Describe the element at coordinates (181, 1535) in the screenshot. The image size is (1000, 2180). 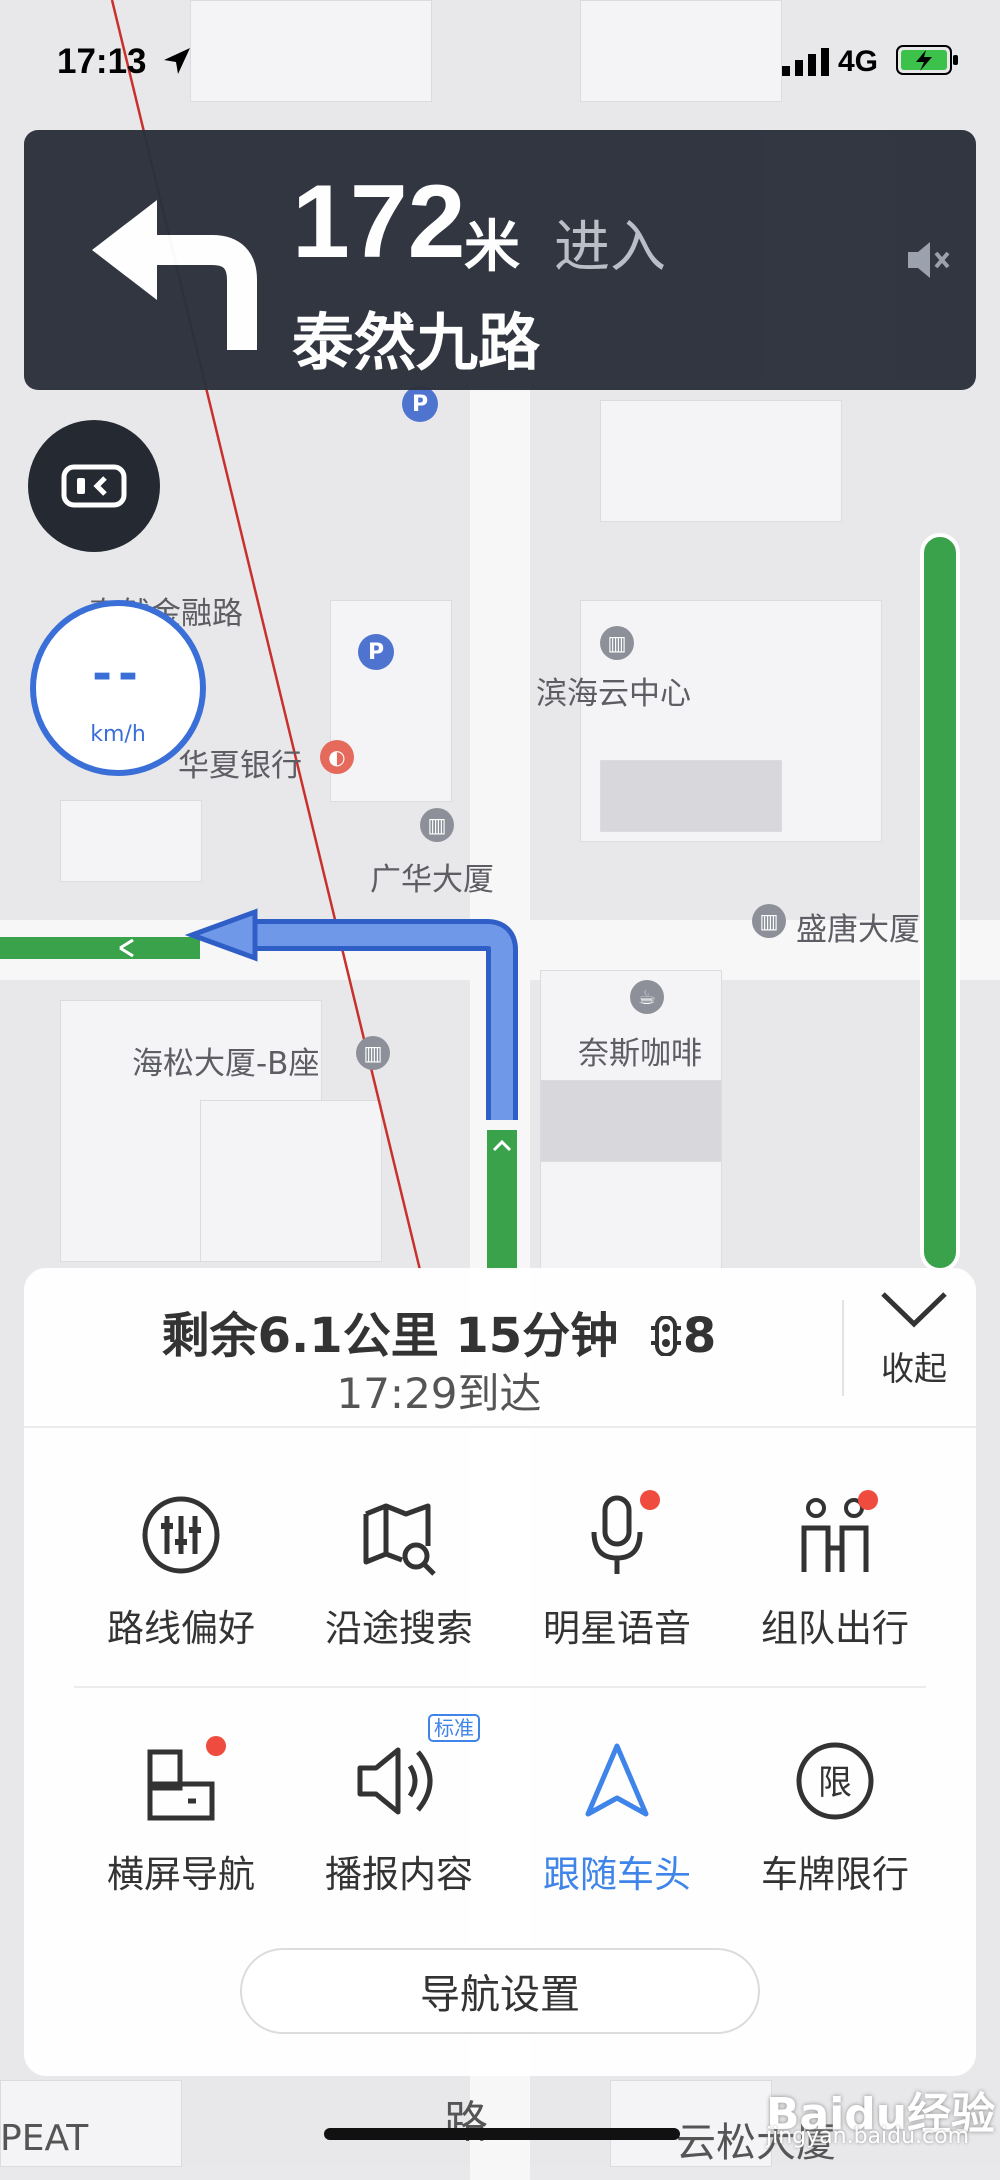
I see `sliders-icon` at that location.